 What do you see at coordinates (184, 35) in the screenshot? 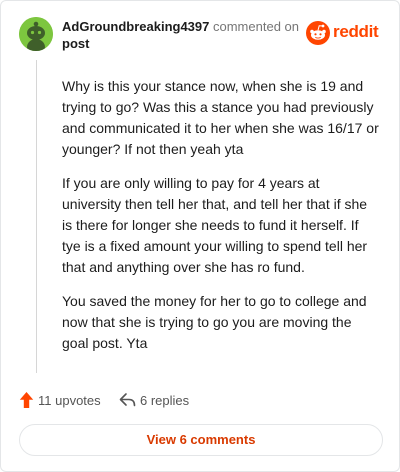
I see `author-line: AdGroundbreaking4397 commented on post` at bounding box center [184, 35].